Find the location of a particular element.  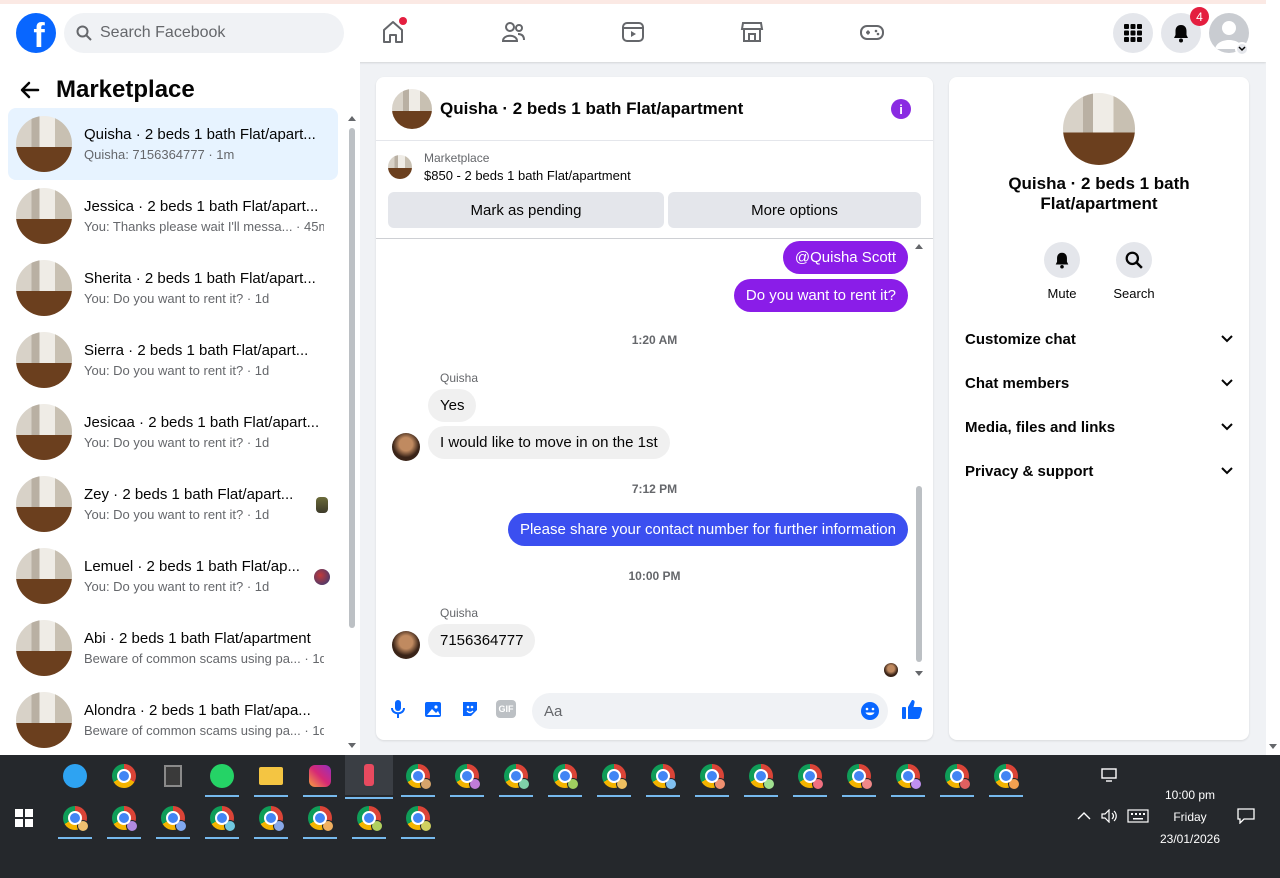

chat-members-section: Chat members is located at coordinates (1099, 383).